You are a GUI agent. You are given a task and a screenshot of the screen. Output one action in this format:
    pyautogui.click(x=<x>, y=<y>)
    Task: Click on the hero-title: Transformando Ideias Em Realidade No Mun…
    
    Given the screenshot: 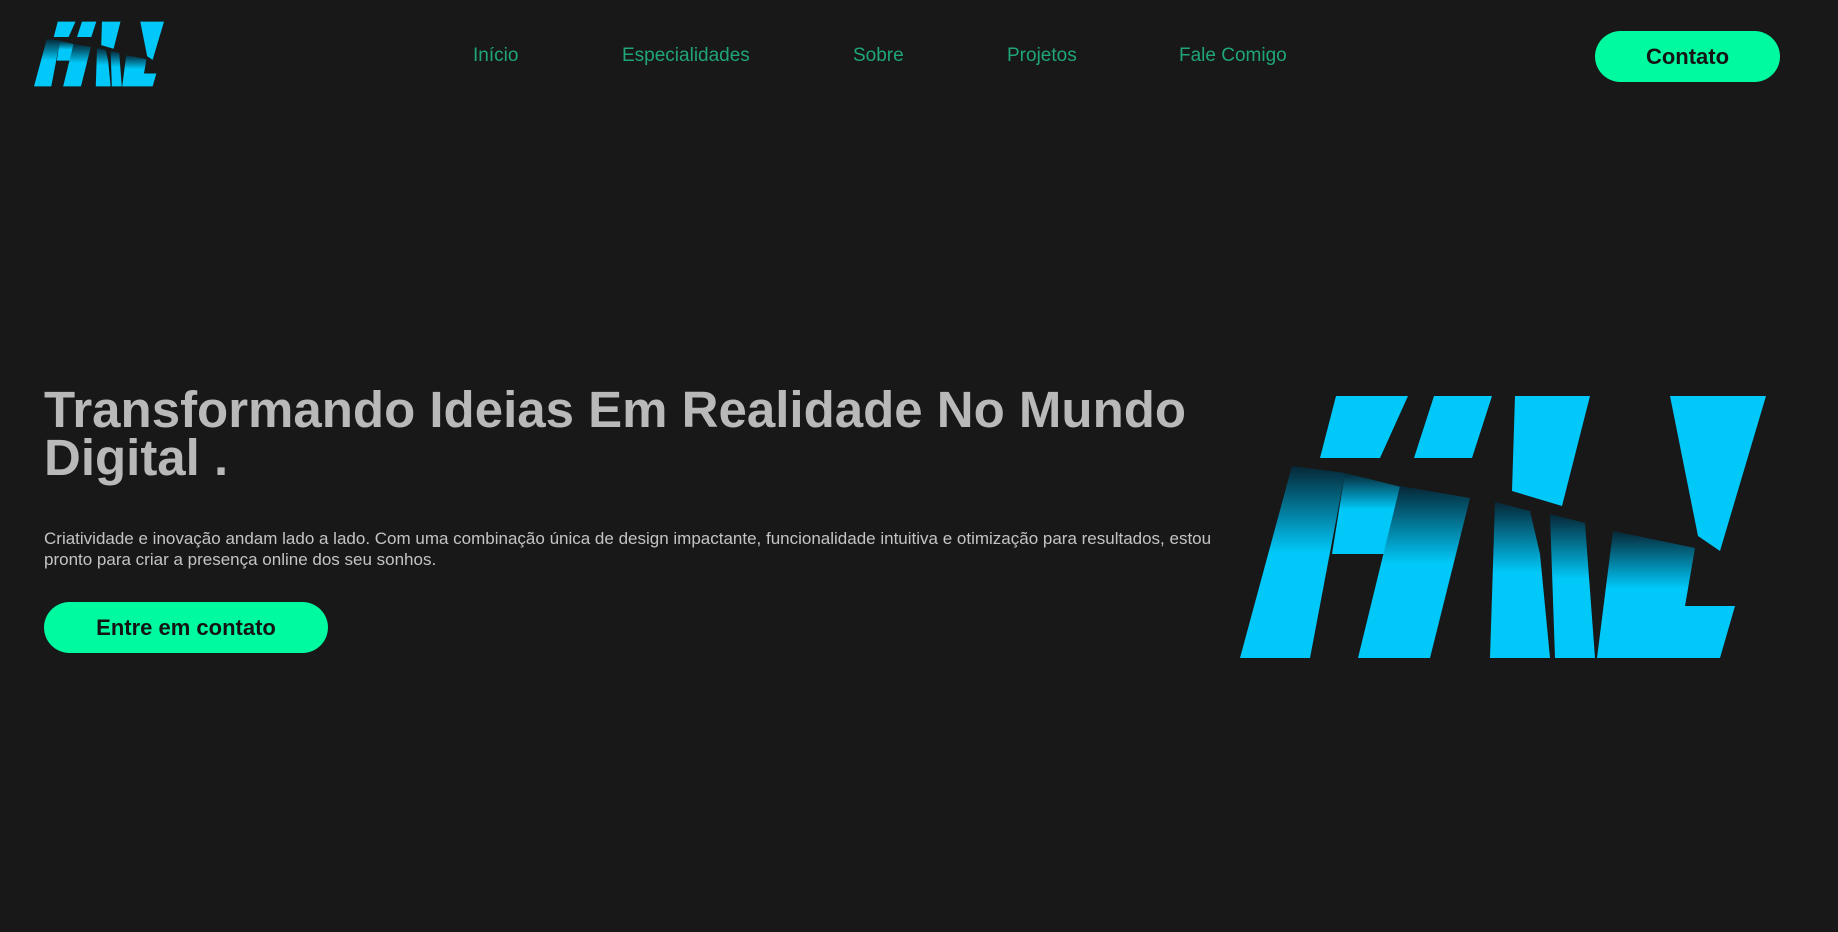 What is the action you would take?
    pyautogui.click(x=615, y=433)
    